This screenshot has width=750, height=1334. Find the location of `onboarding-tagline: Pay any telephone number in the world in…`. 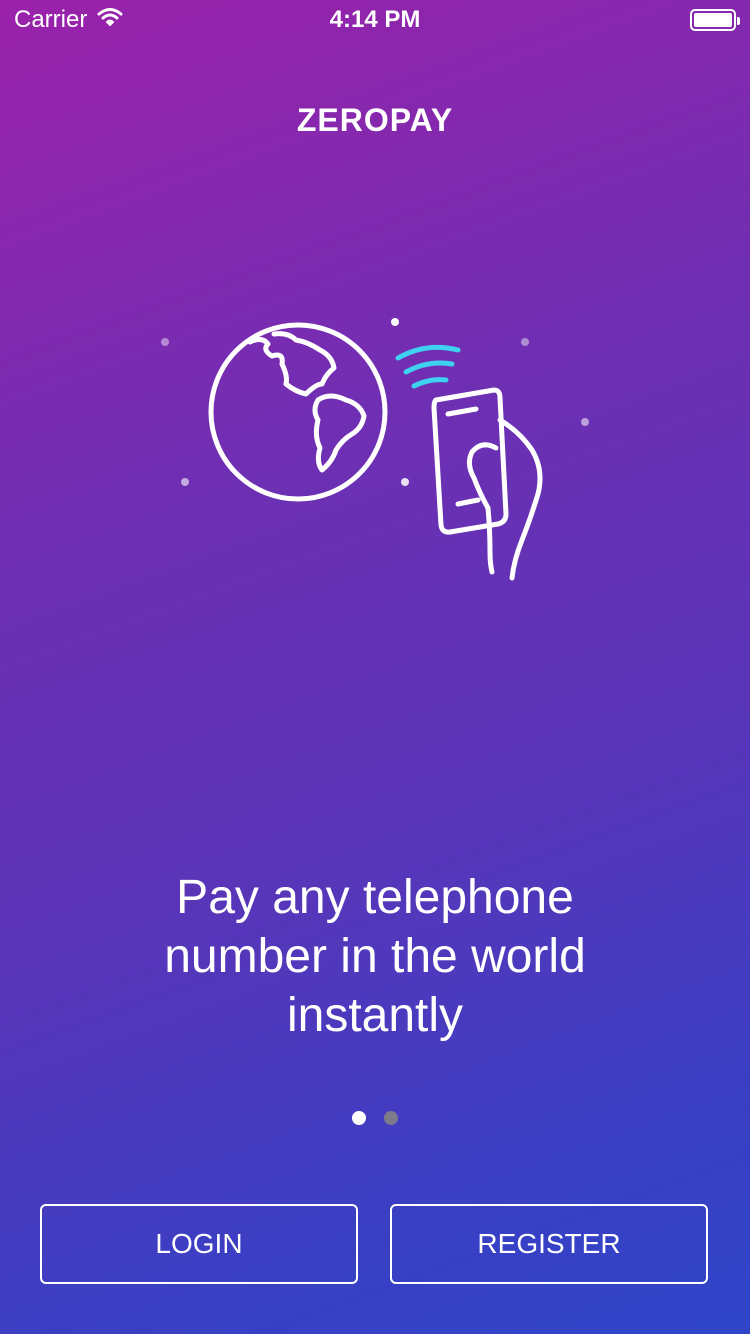

onboarding-tagline: Pay any telephone number in the world in… is located at coordinates (375, 956).